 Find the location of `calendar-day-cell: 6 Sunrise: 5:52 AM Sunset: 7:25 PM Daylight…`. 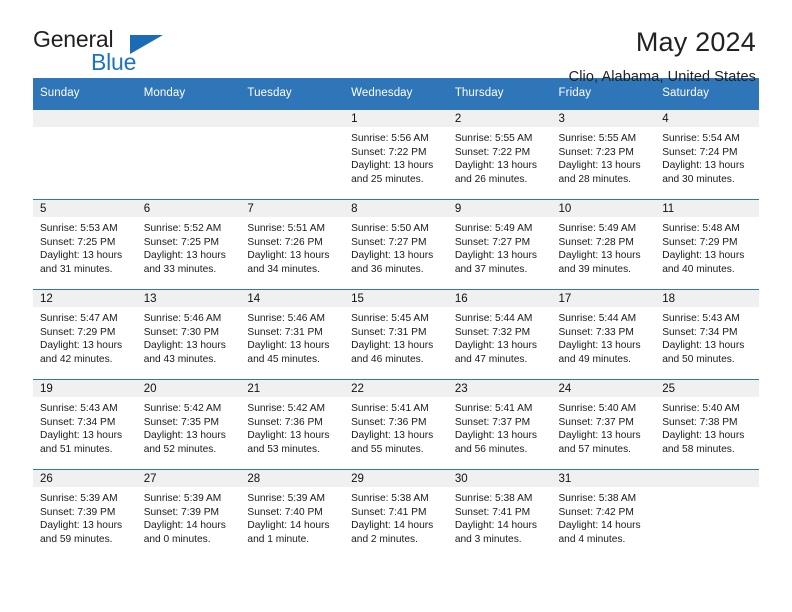

calendar-day-cell: 6 Sunrise: 5:52 AM Sunset: 7:25 PM Daylight… is located at coordinates (188, 244).